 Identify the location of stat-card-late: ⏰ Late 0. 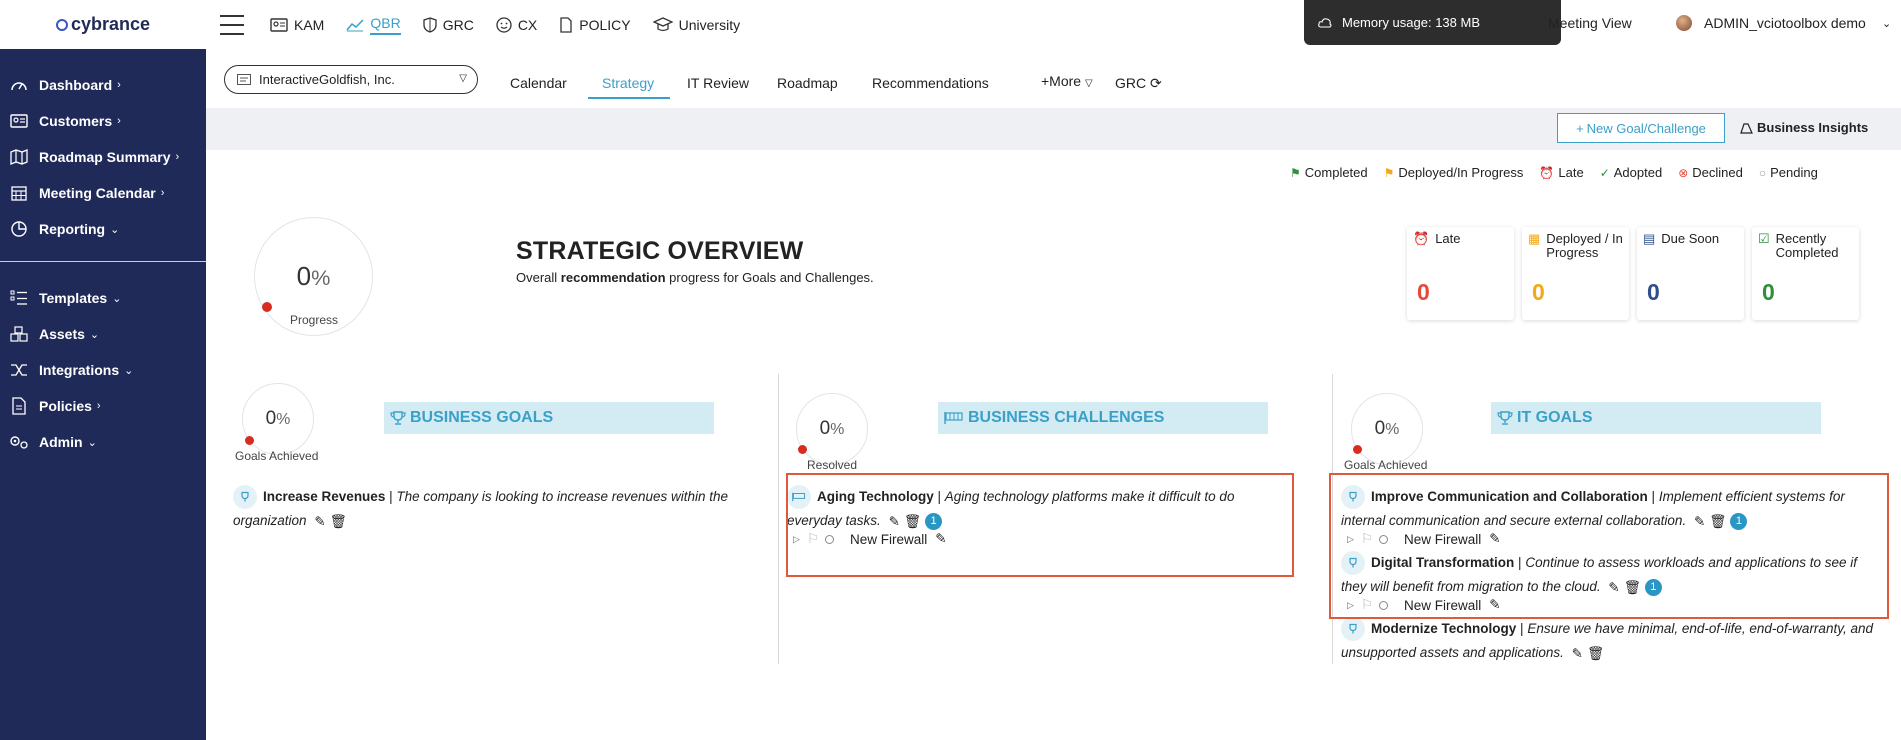
(1460, 273).